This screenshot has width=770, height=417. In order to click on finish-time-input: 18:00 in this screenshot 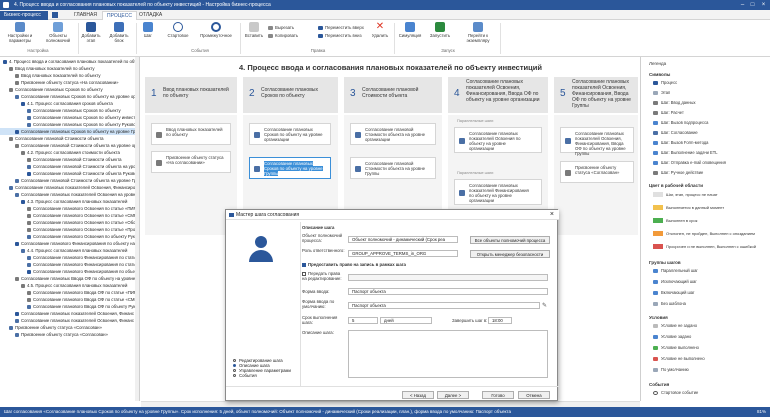, I will do `click(500, 320)`.